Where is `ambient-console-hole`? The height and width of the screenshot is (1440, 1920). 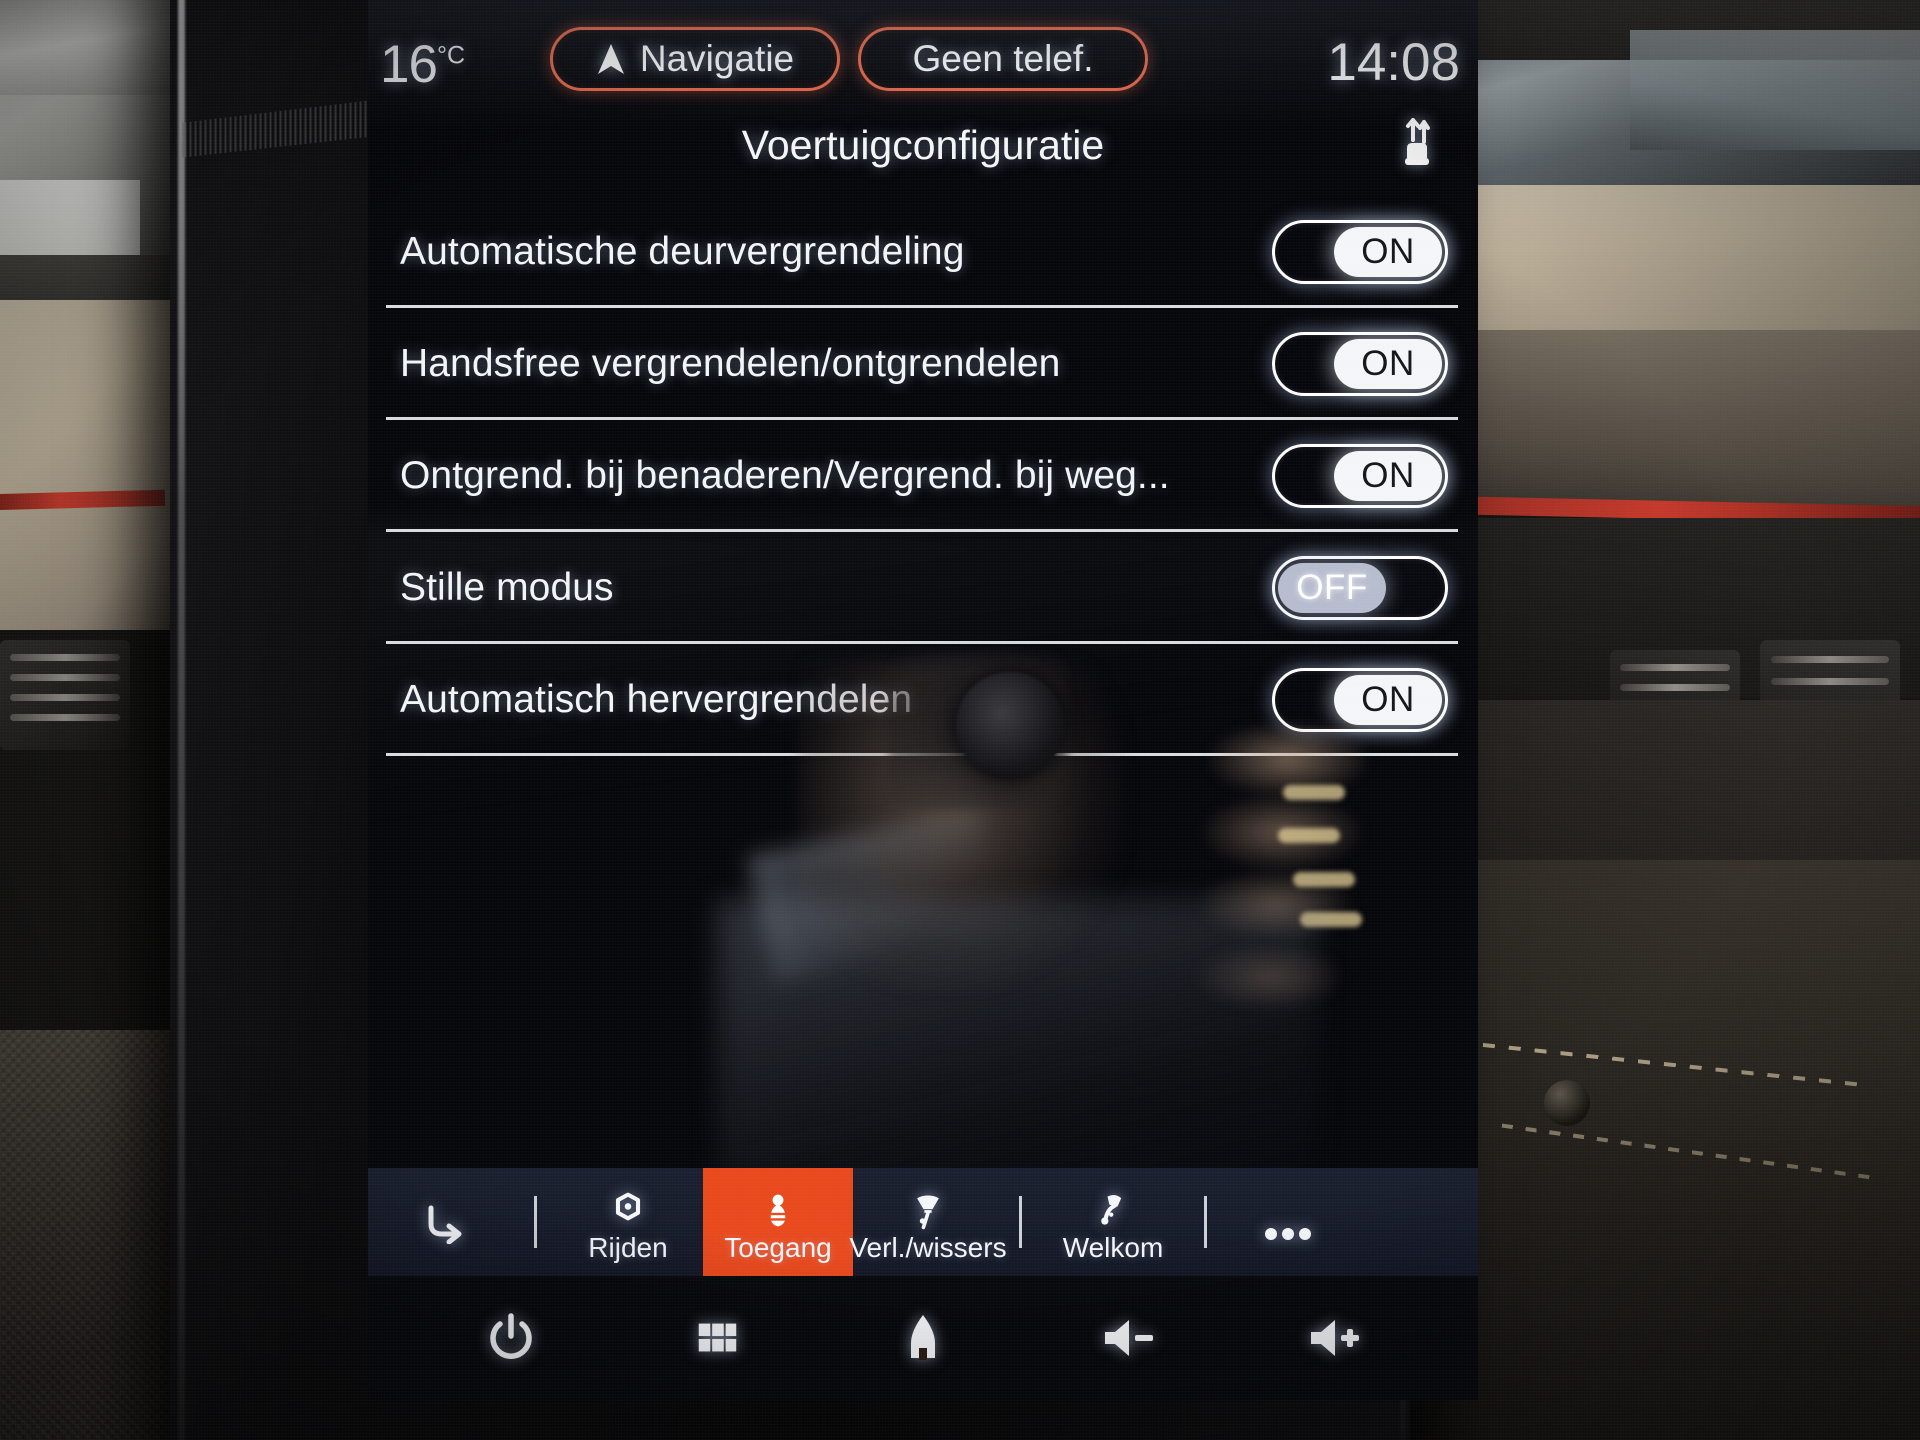
ambient-console-hole is located at coordinates (1567, 1103).